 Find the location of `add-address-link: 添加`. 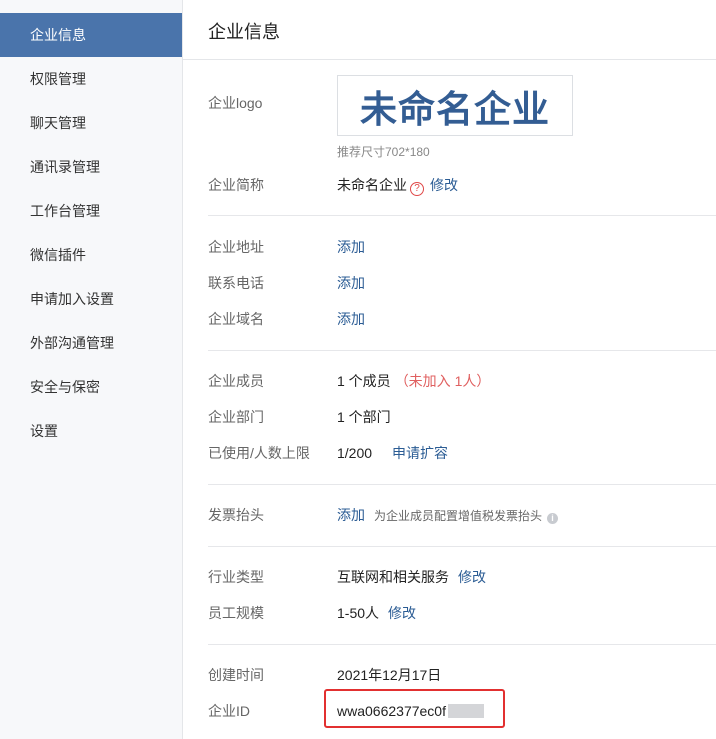

add-address-link: 添加 is located at coordinates (351, 247).